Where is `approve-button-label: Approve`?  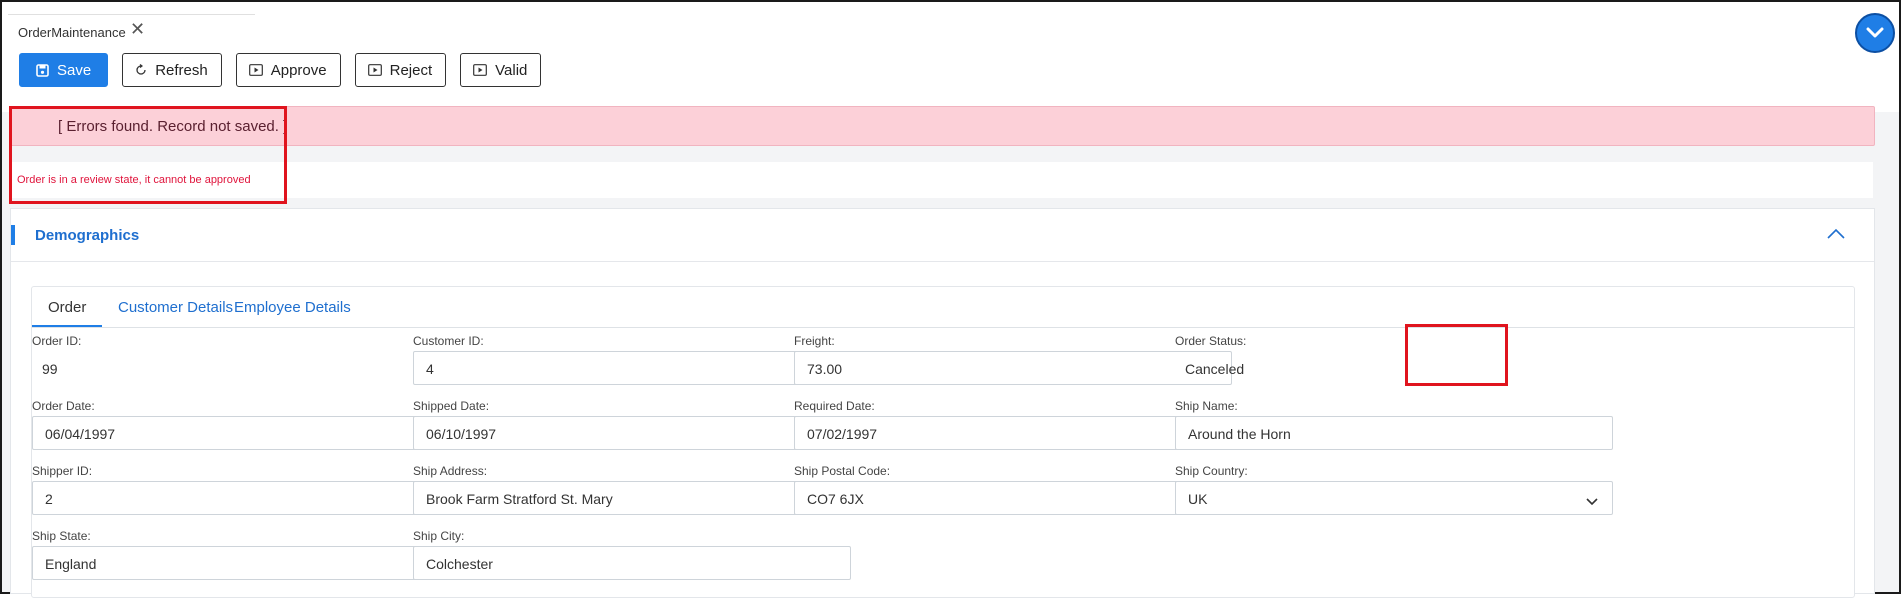
approve-button-label: Approve is located at coordinates (298, 70).